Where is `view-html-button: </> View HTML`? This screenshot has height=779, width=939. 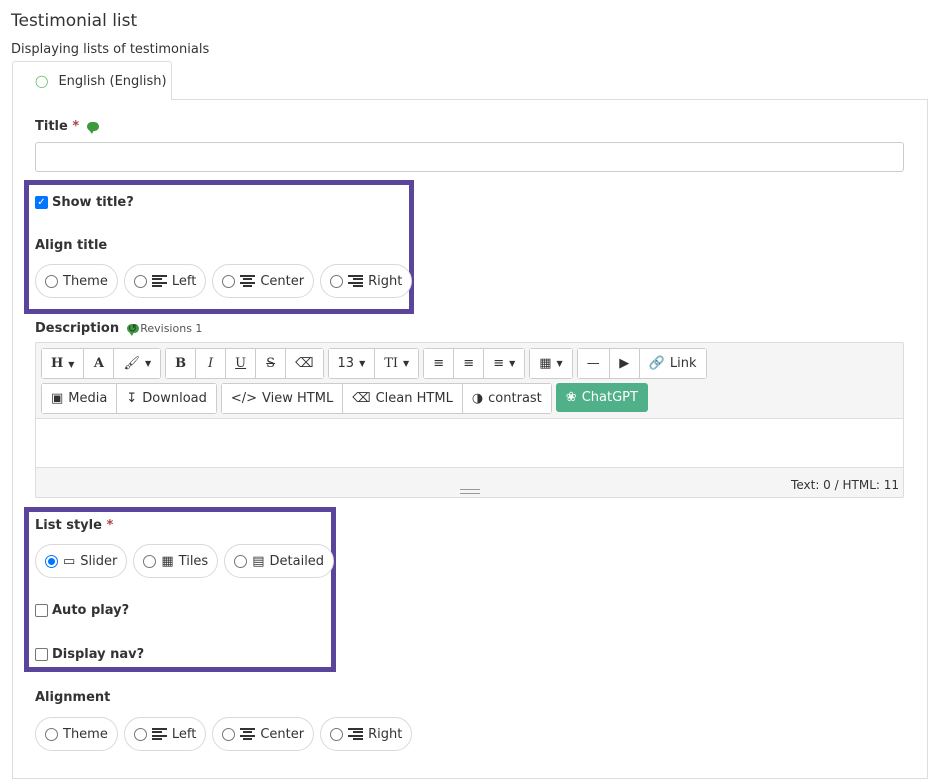 view-html-button: </> View HTML is located at coordinates (282, 398).